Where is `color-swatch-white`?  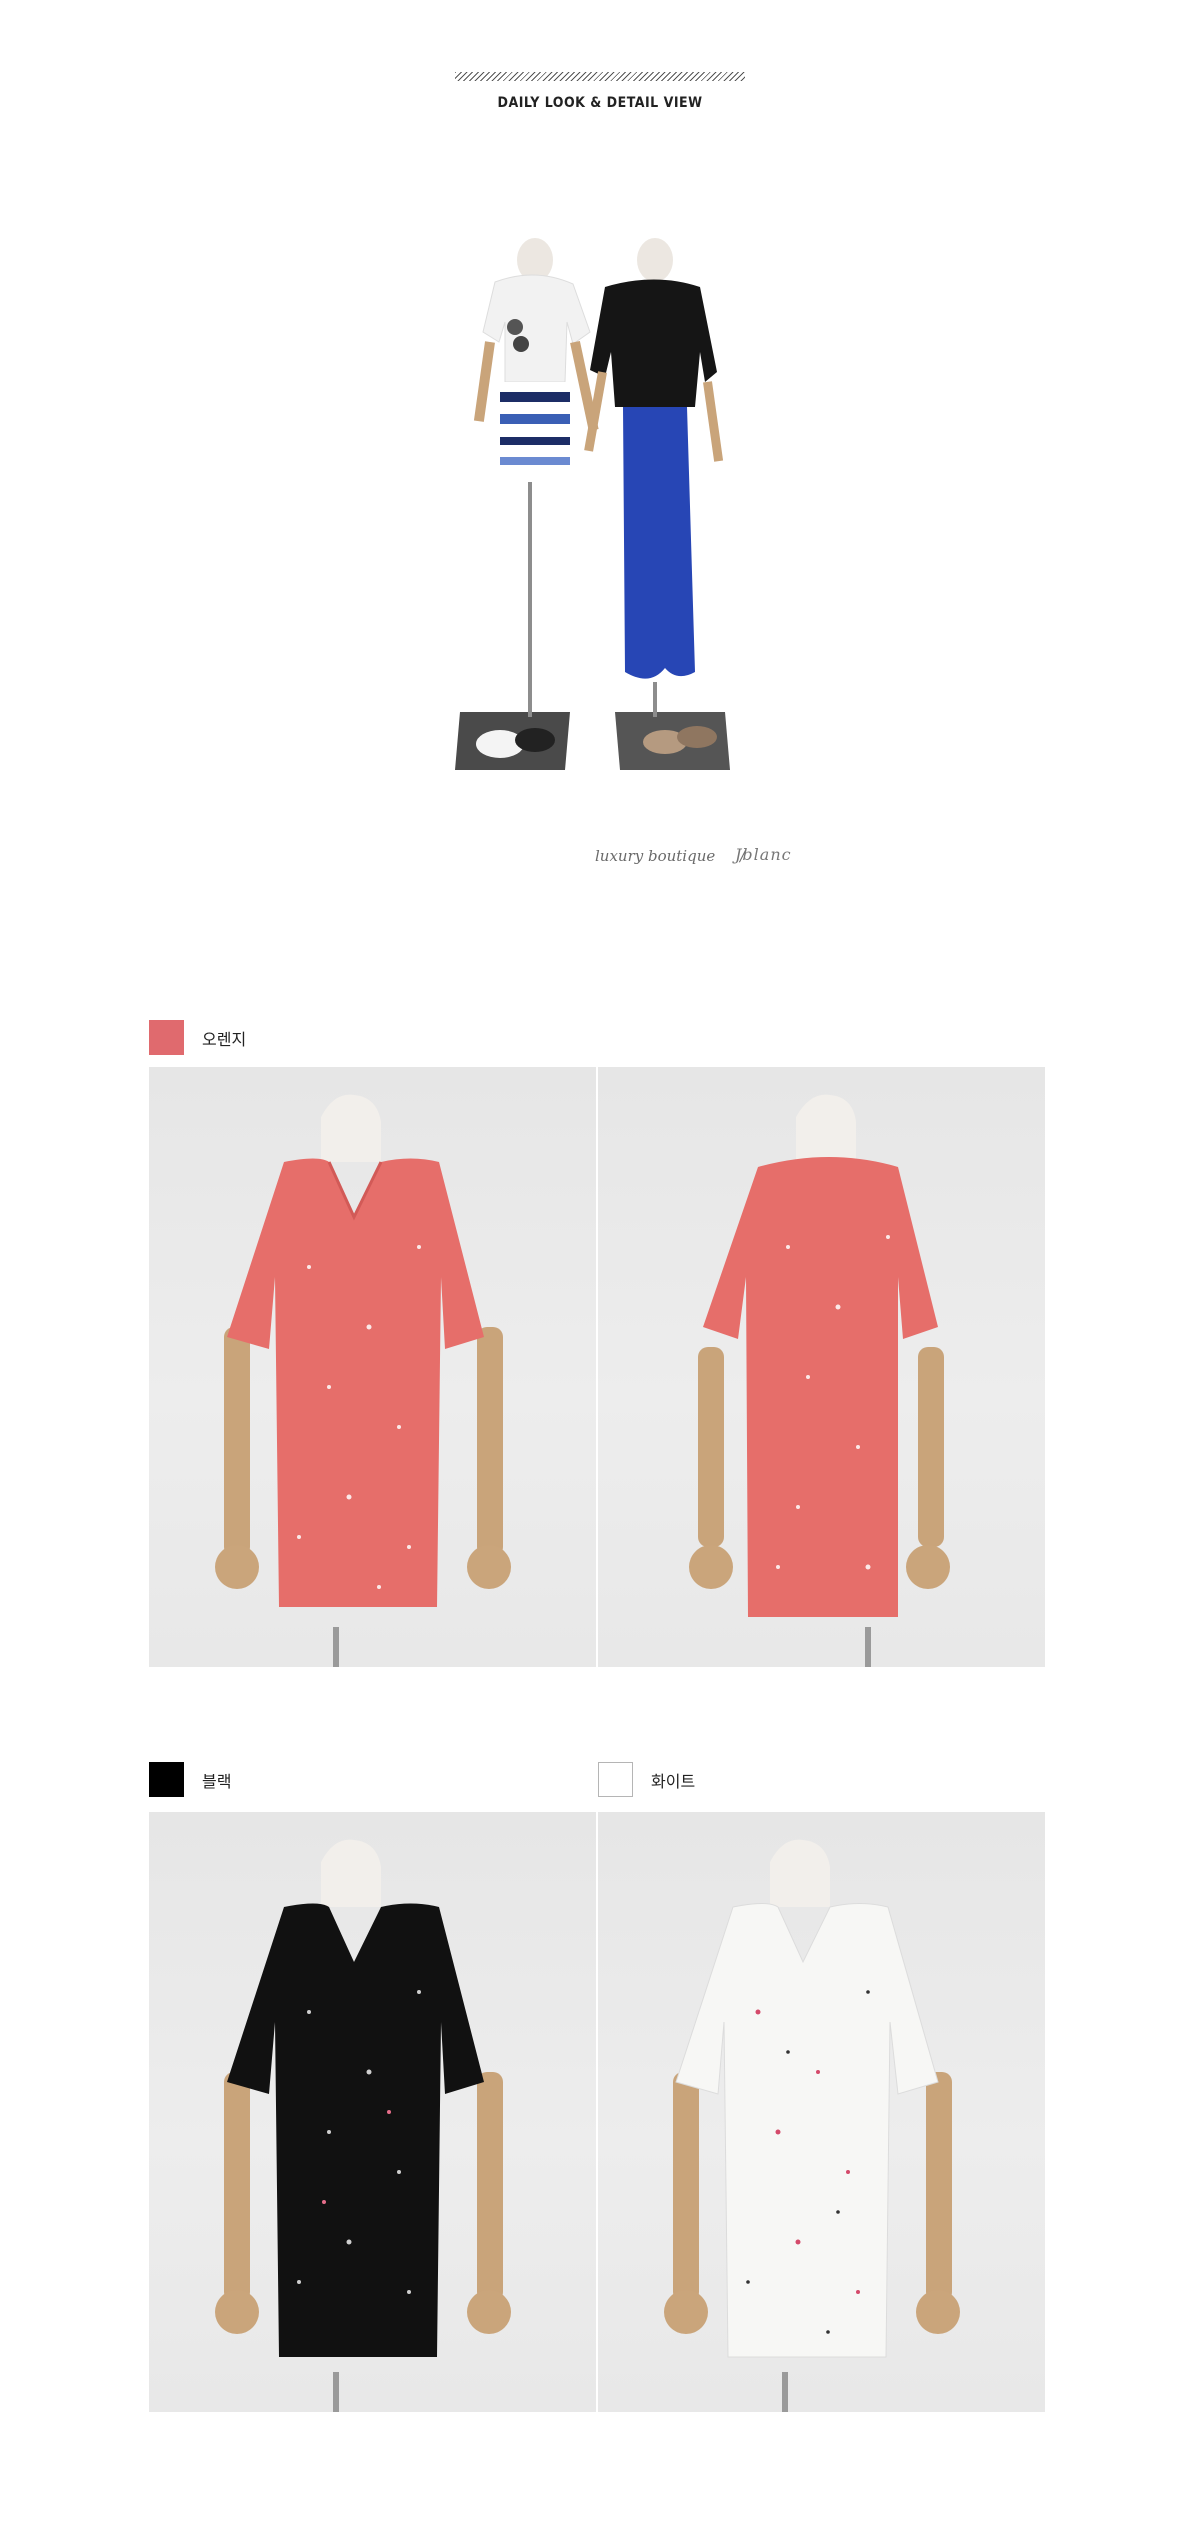
color-swatch-white is located at coordinates (615, 1779).